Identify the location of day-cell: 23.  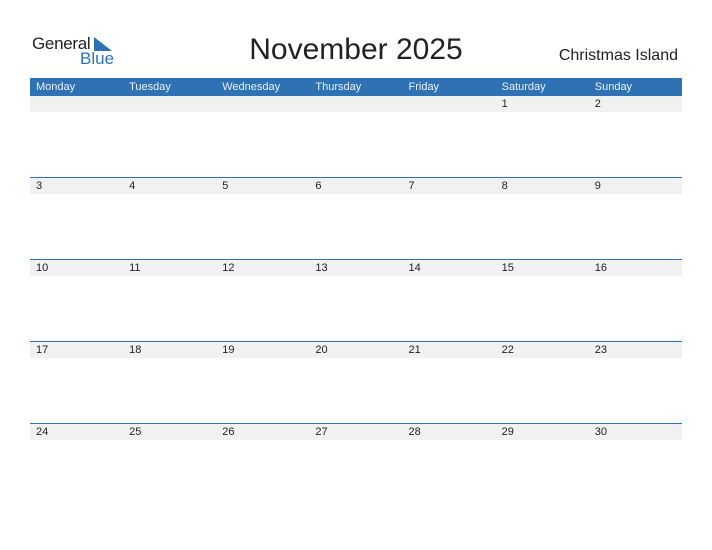
(600, 350).